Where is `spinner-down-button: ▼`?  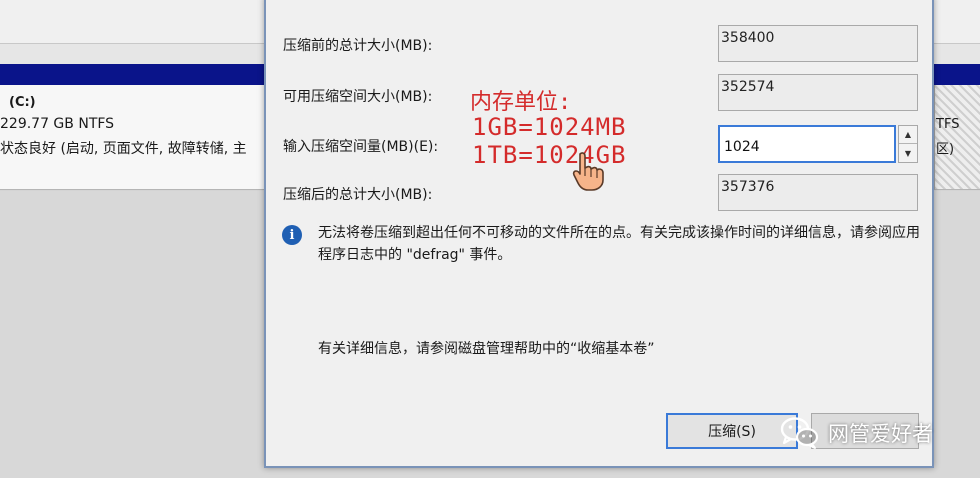 spinner-down-button: ▼ is located at coordinates (908, 153).